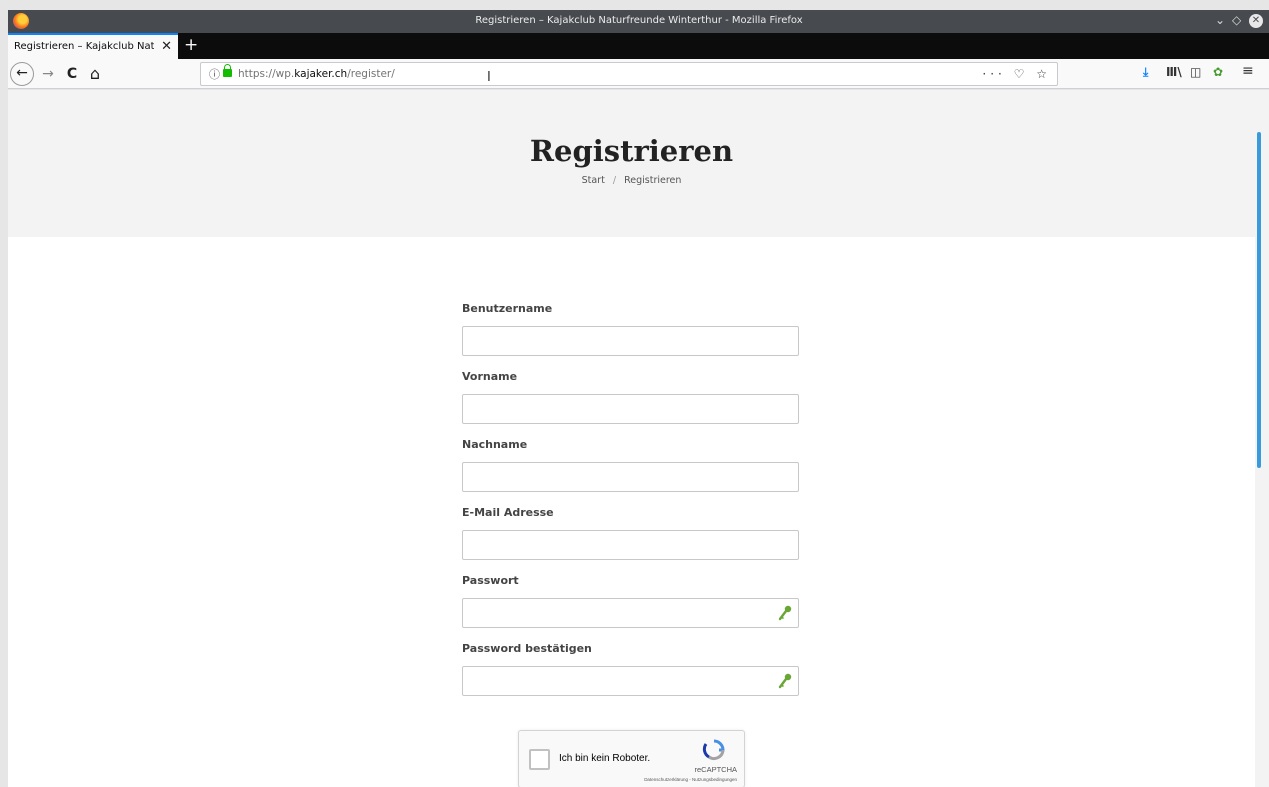 The height and width of the screenshot is (787, 1269). What do you see at coordinates (214, 74) in the screenshot?
I see `site-info-icon: ⓘ` at bounding box center [214, 74].